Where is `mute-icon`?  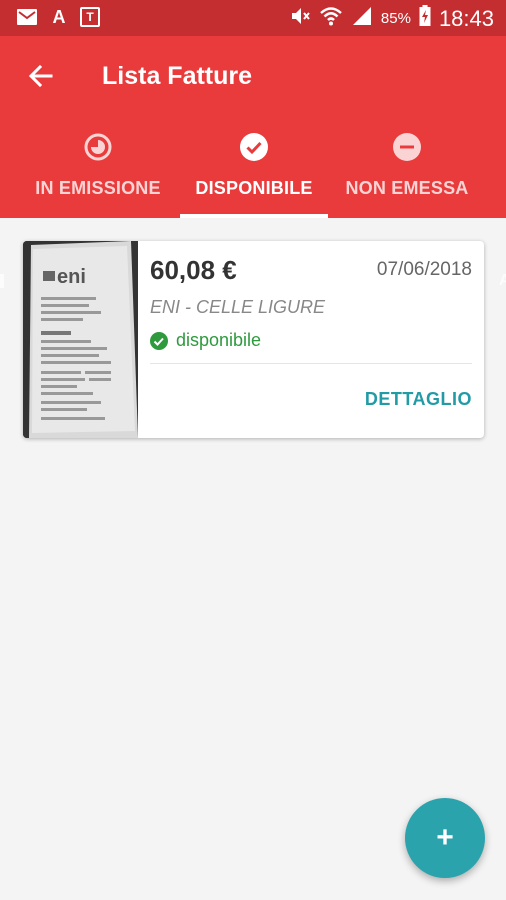 mute-icon is located at coordinates (300, 18).